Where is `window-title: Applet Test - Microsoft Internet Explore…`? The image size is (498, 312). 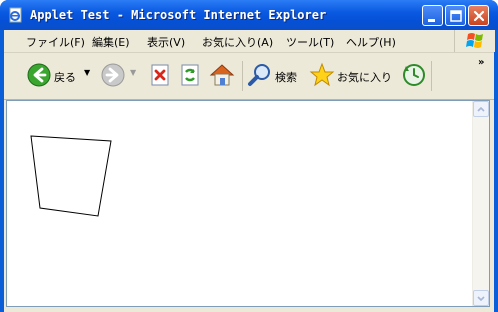 window-title: Applet Test - Microsoft Internet Explore… is located at coordinates (178, 15).